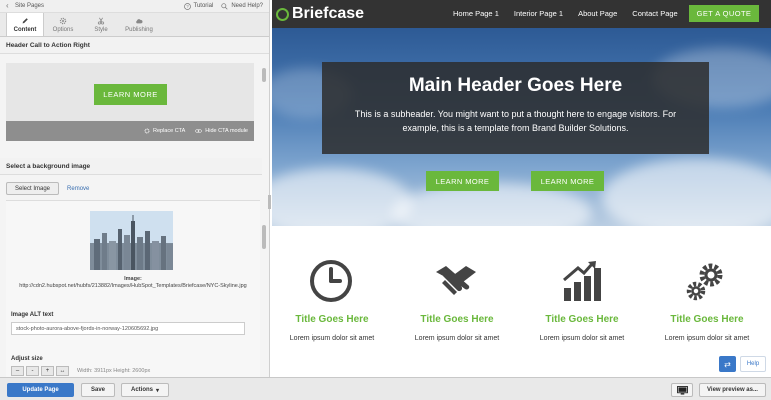 This screenshot has width=771, height=400. I want to click on image-dimensions: Width: 3911px Height: 2600px, so click(114, 371).